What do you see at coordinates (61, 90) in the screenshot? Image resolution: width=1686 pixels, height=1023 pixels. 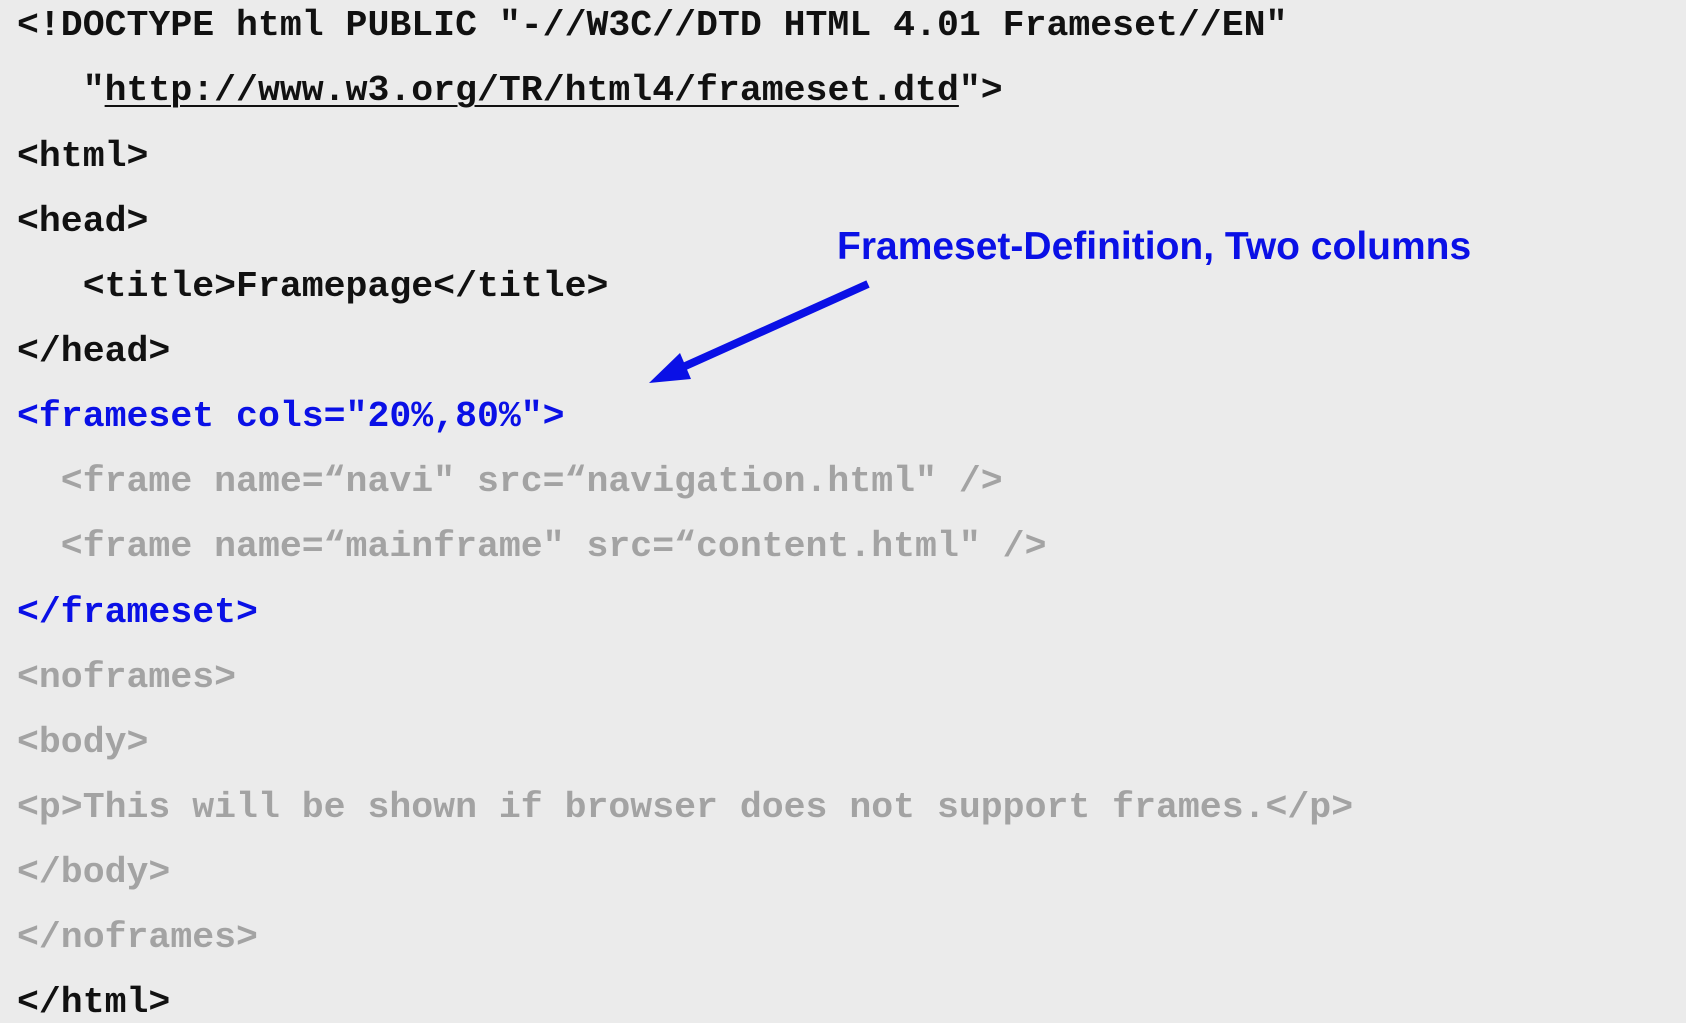 I see `doctype-line-2-prefix: "` at bounding box center [61, 90].